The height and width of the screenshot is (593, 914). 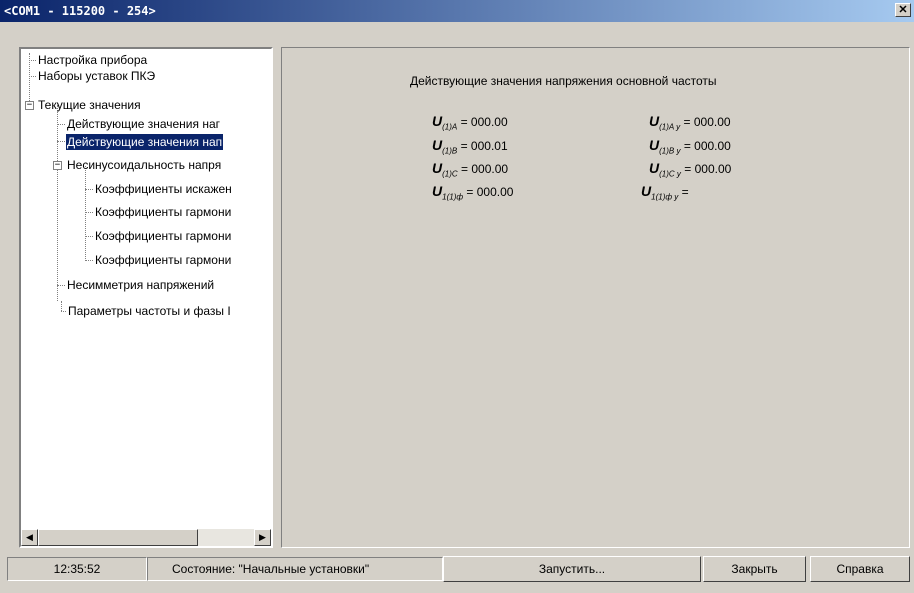 I want to click on tree-item-voltage-unbalance: Несимметрия напряжений, so click(x=140, y=285).